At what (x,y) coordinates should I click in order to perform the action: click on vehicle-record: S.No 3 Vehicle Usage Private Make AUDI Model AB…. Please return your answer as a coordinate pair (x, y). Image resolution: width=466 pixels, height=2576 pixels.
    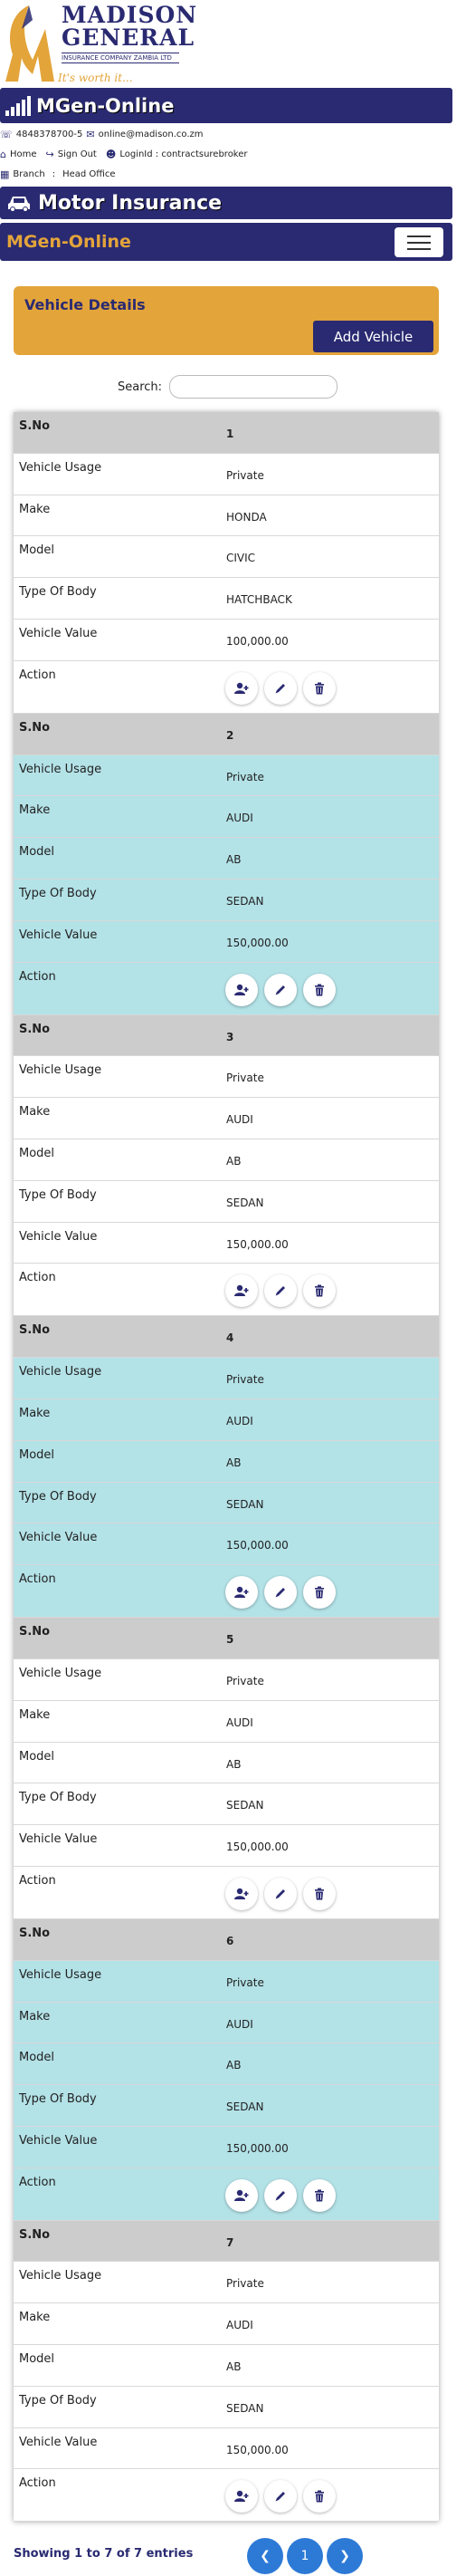
    Looking at the image, I should click on (226, 1165).